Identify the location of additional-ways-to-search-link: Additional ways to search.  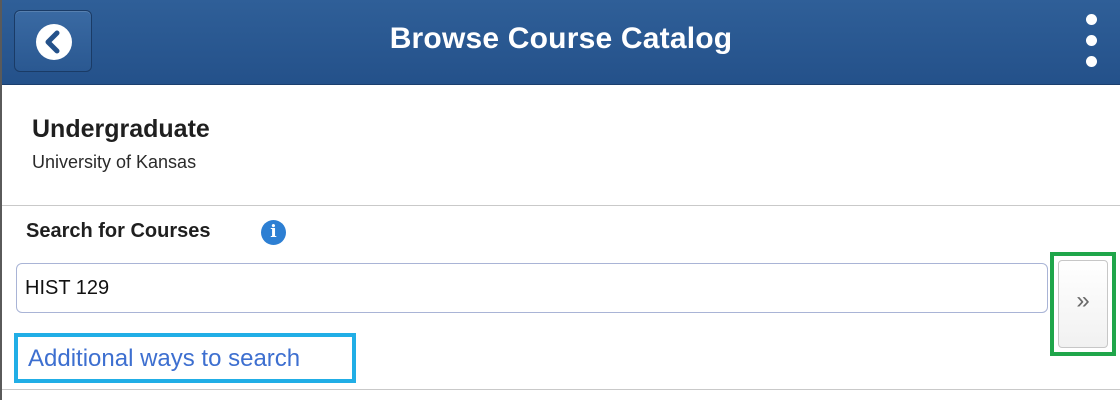
(164, 359).